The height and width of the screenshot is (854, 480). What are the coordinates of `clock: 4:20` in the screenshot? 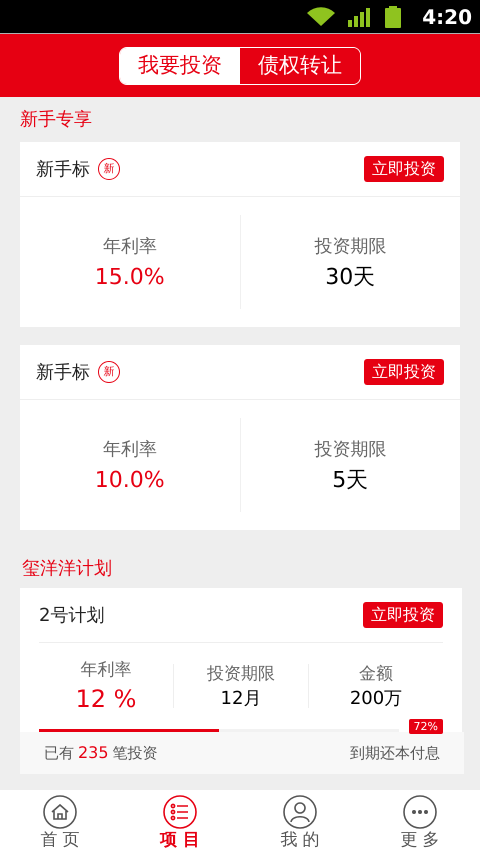 It's located at (447, 17).